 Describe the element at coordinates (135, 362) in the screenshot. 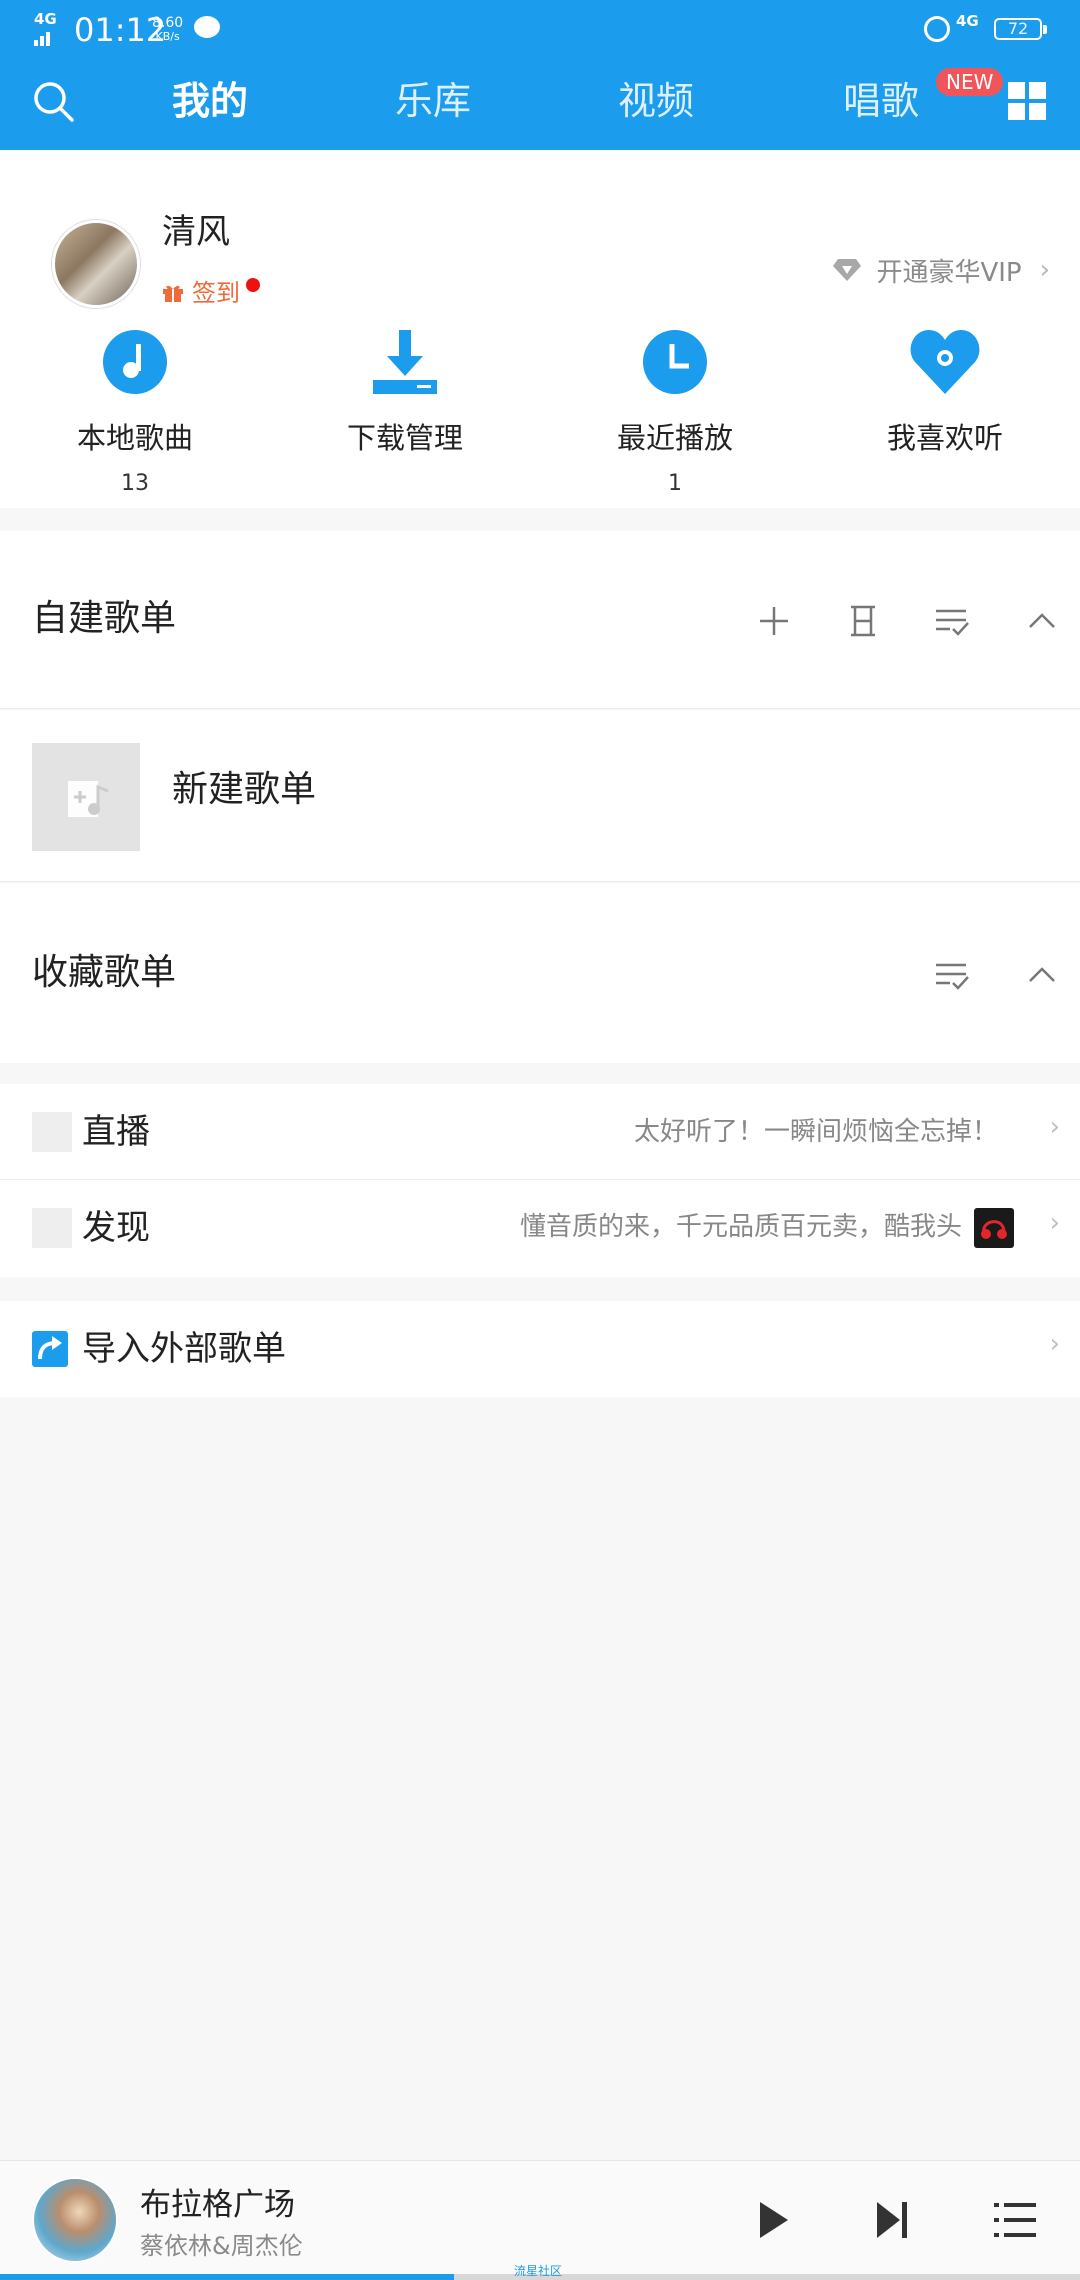

I see `music-note-icon` at that location.